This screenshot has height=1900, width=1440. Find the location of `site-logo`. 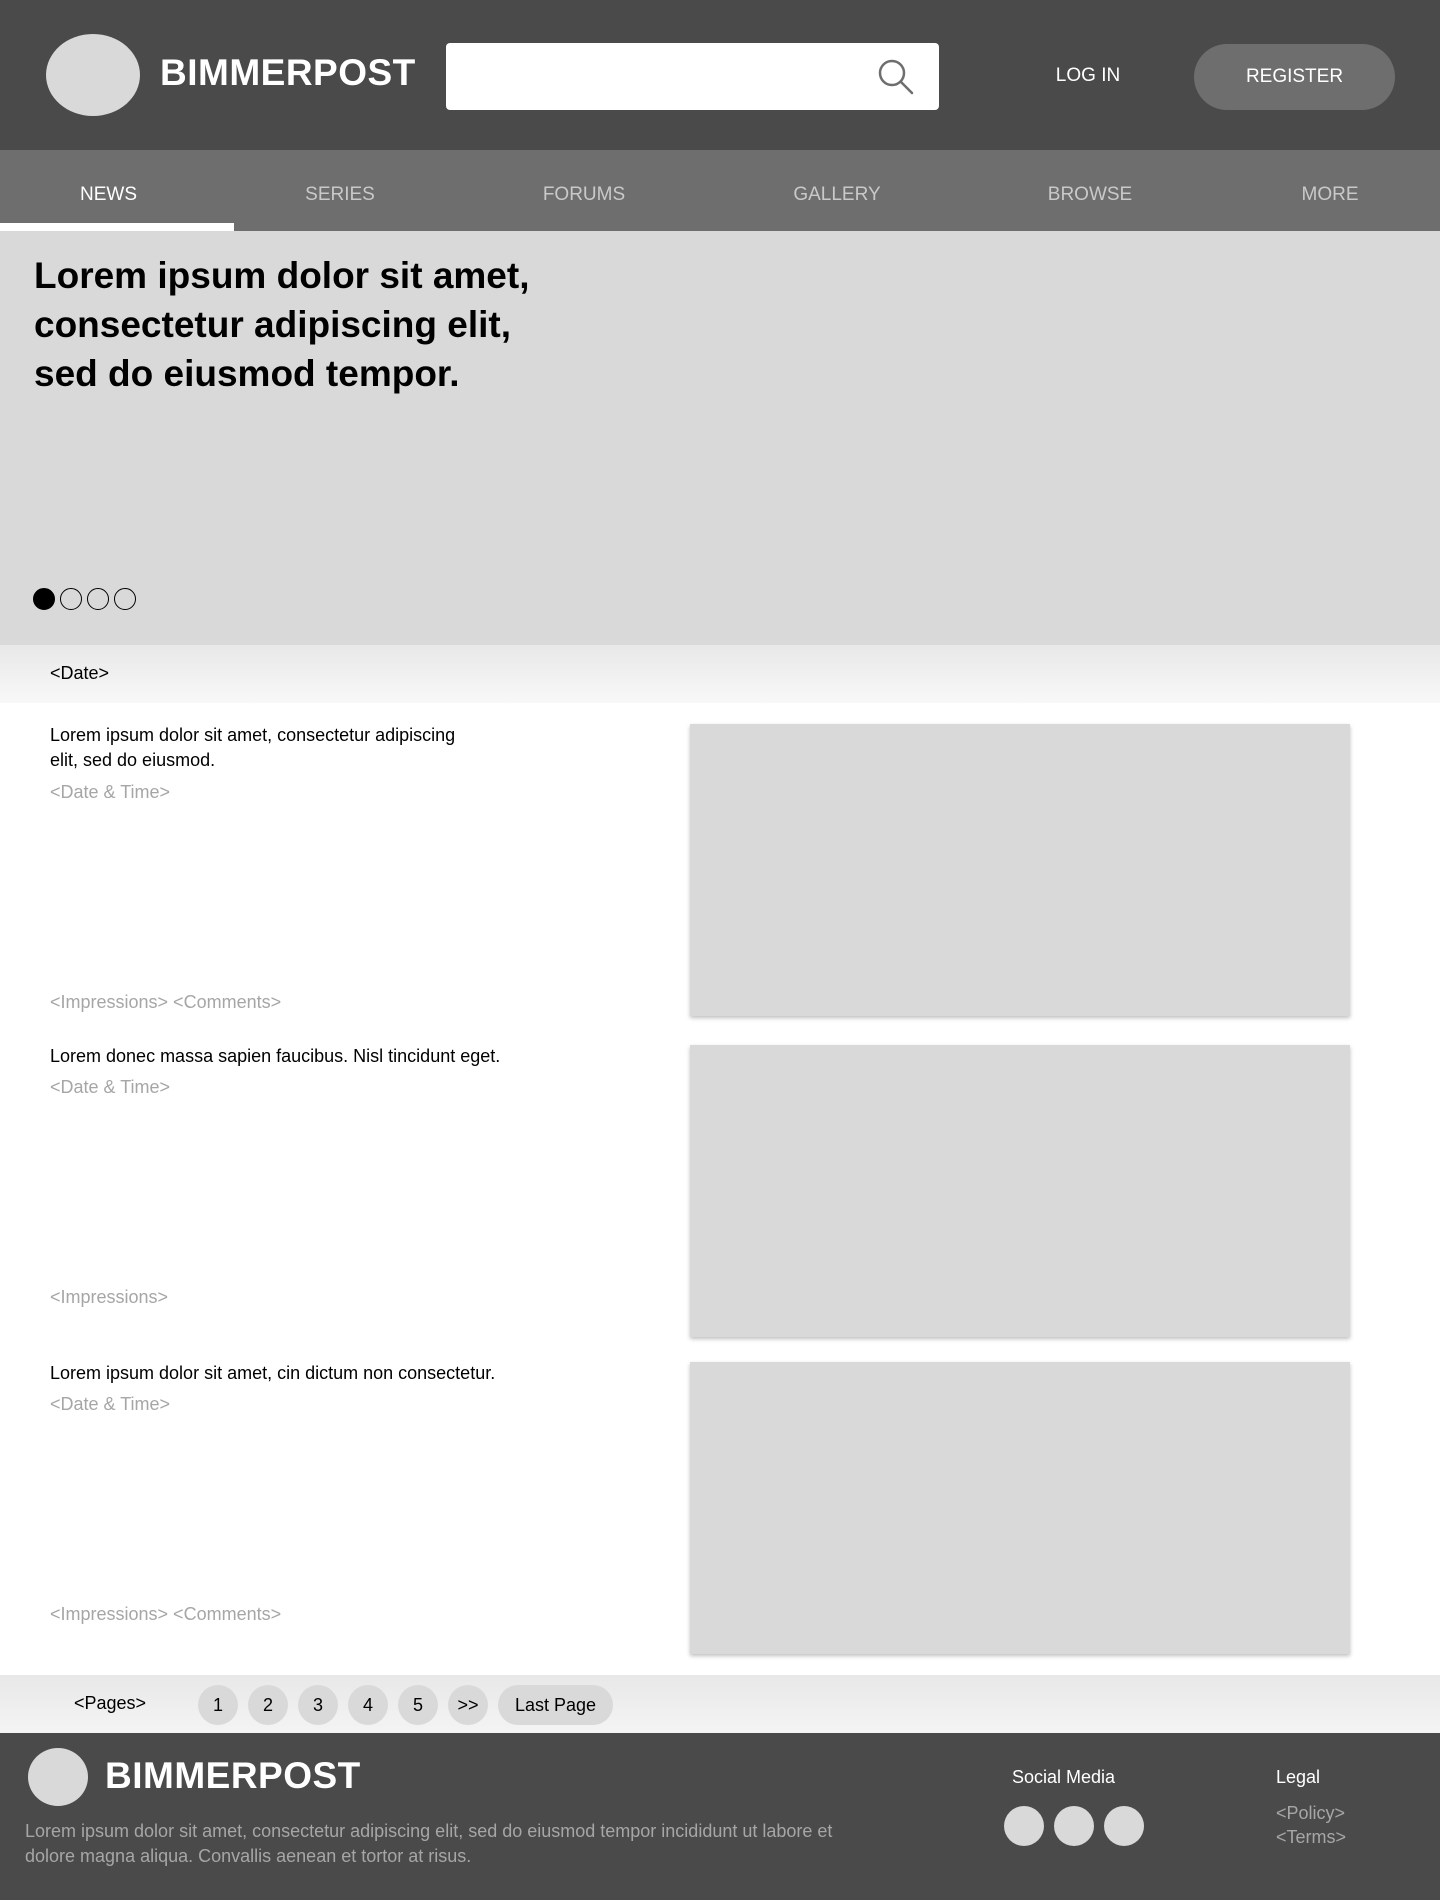

site-logo is located at coordinates (93, 75).